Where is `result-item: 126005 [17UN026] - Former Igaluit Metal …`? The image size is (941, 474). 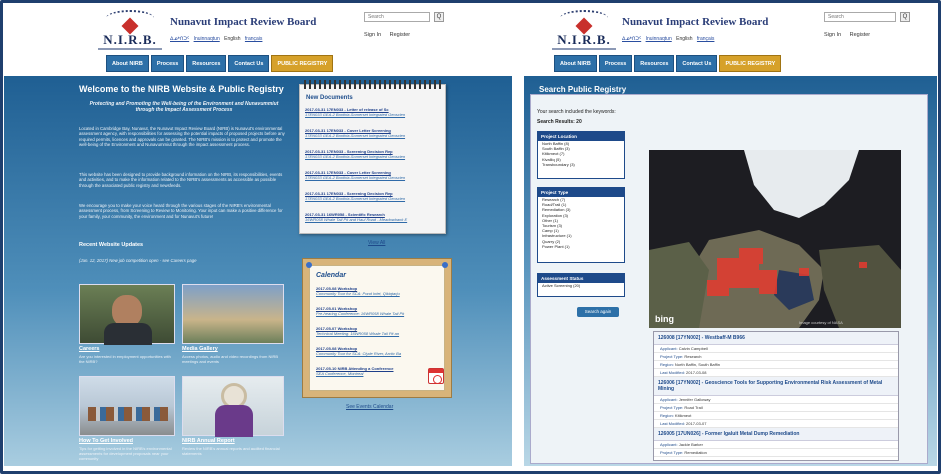
result-item: 126005 [17UN026] - Former Igaluit Metal … is located at coordinates (776, 442).